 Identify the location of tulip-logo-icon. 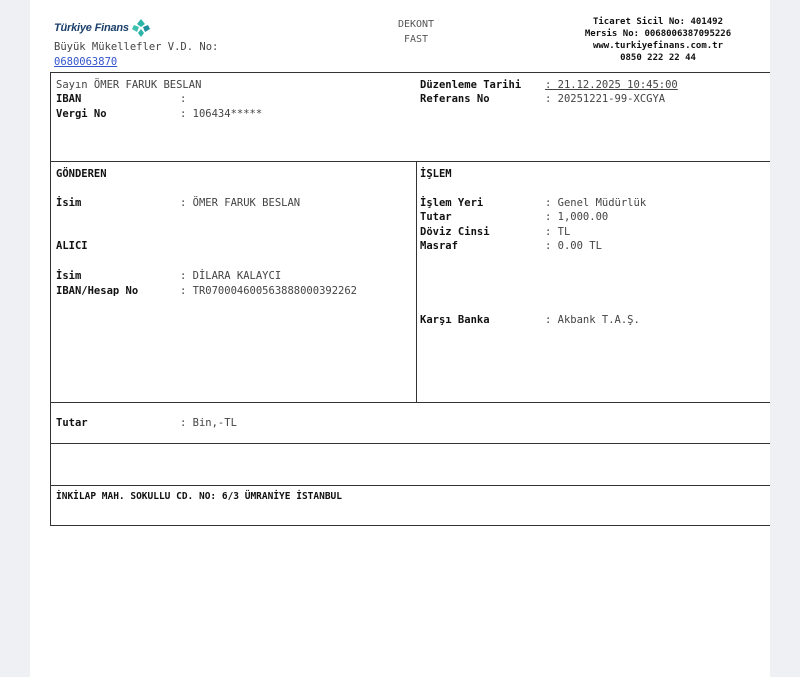
(140, 28).